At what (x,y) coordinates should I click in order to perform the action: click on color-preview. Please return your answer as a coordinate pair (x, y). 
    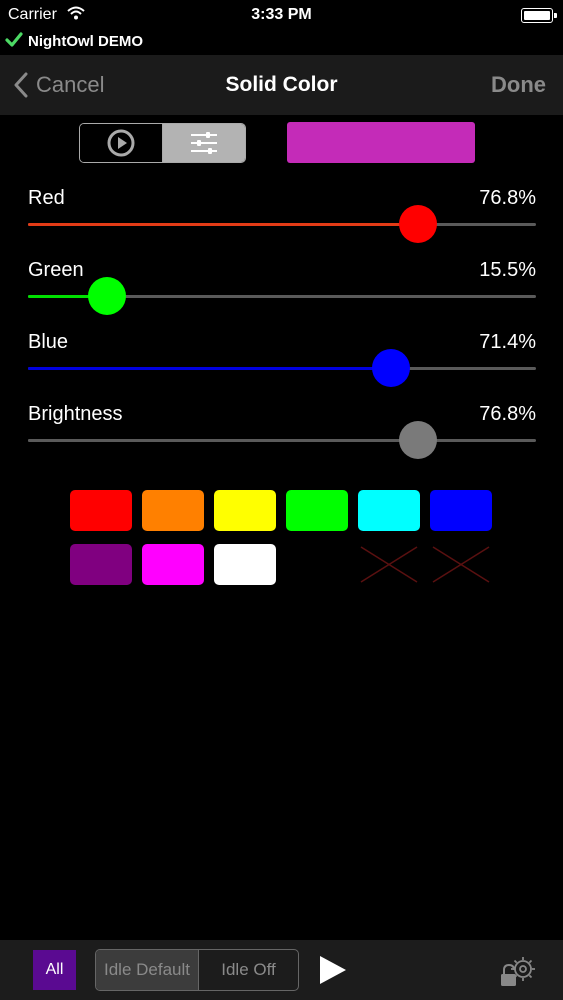
    Looking at the image, I should click on (381, 142).